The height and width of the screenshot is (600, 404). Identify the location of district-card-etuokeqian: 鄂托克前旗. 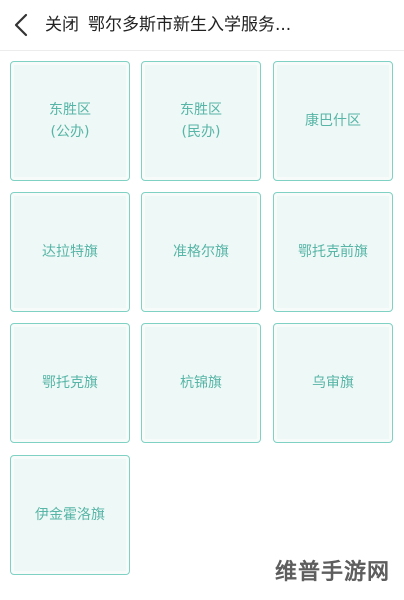
(333, 252).